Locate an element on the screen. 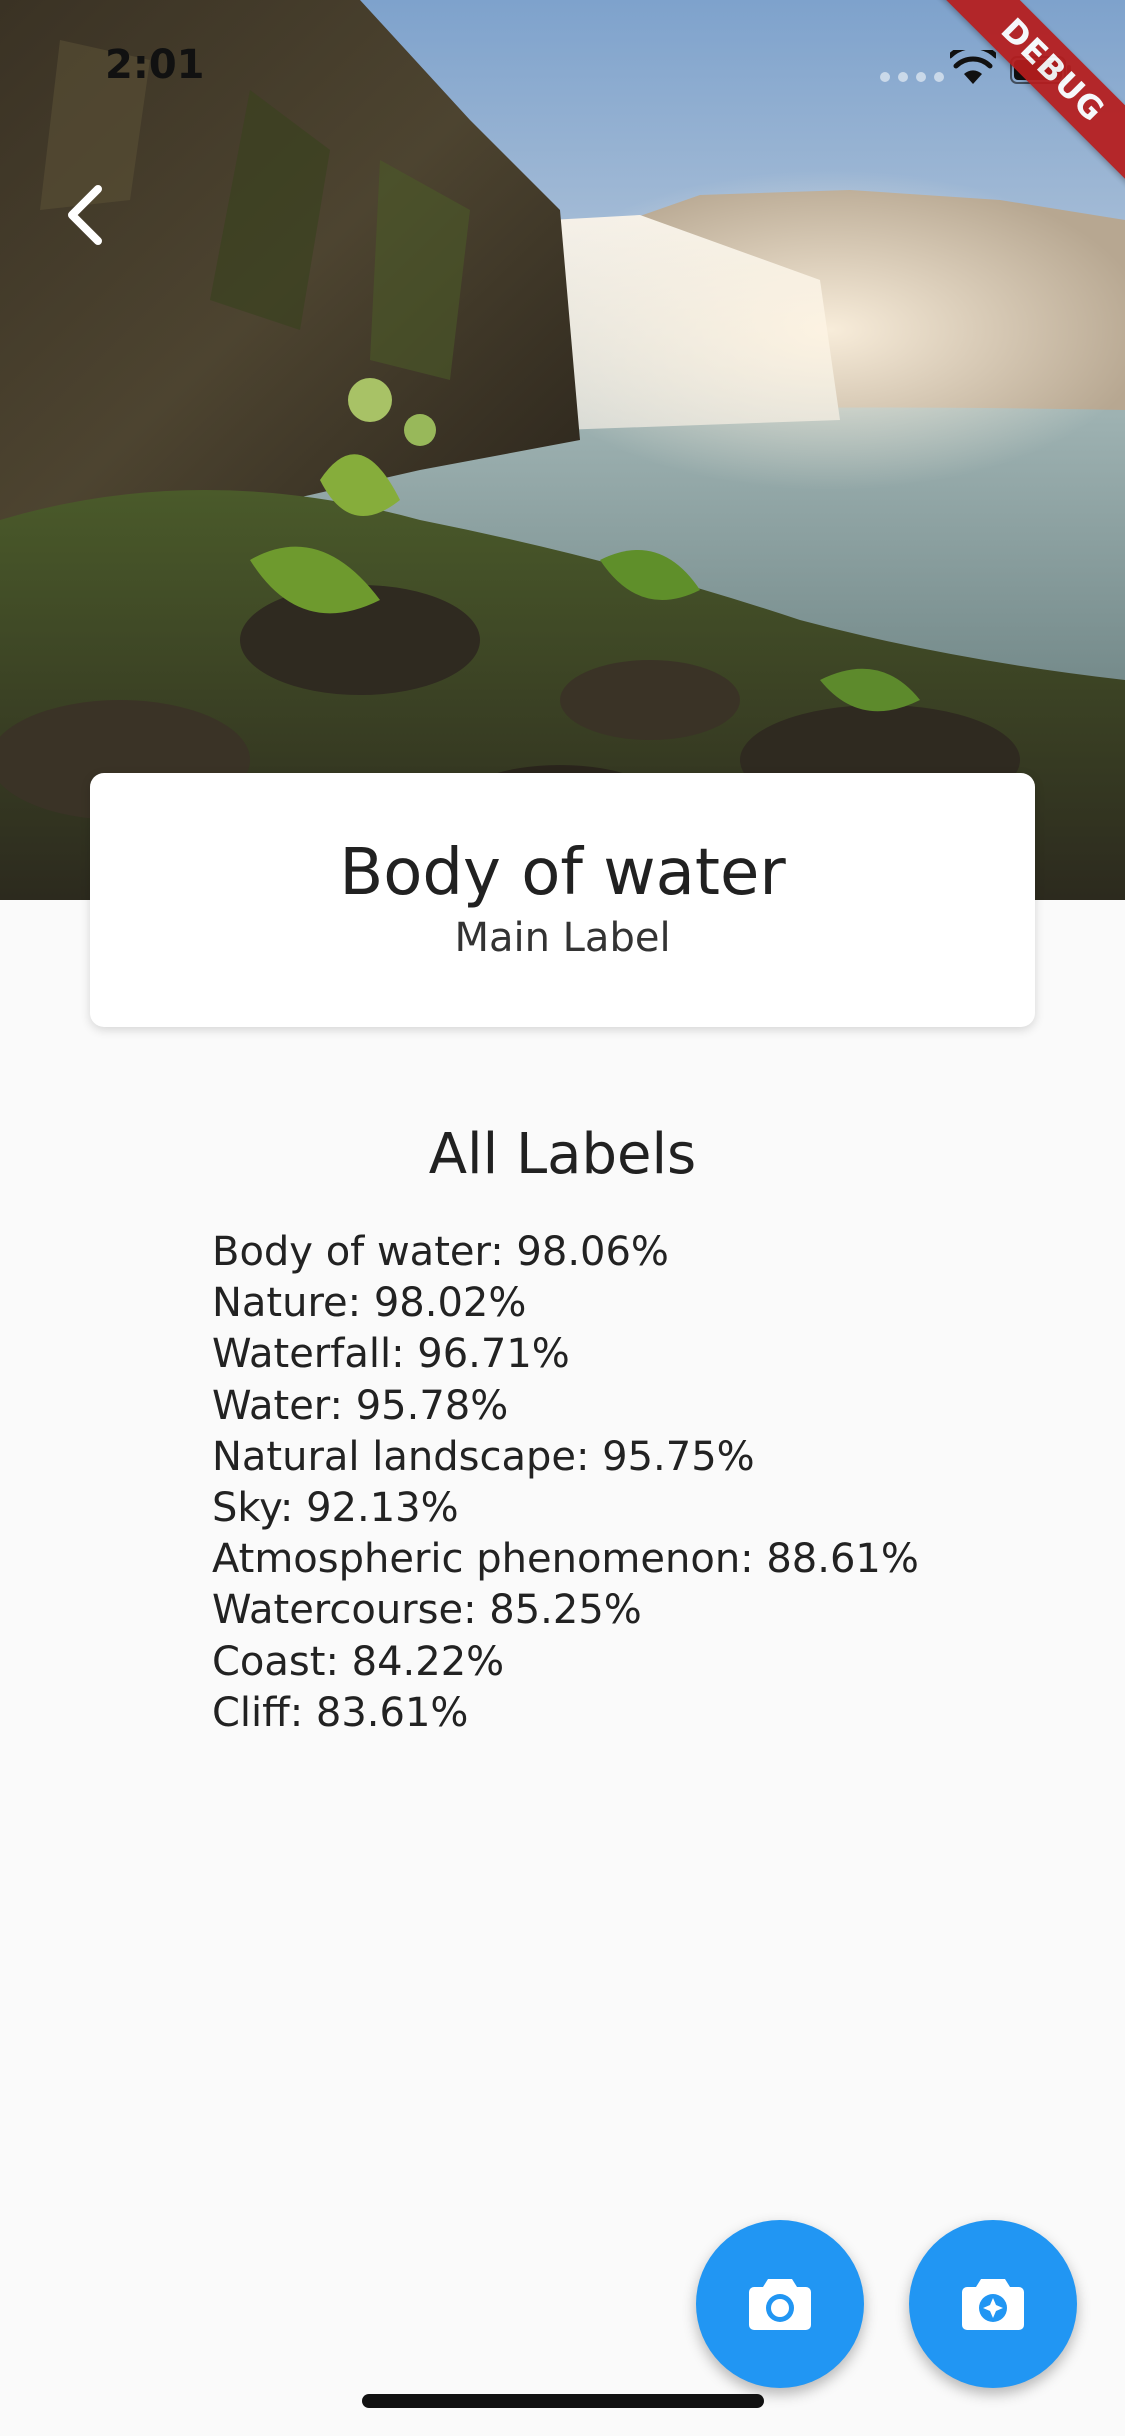  main-label-title: Body of water is located at coordinates (562, 873).